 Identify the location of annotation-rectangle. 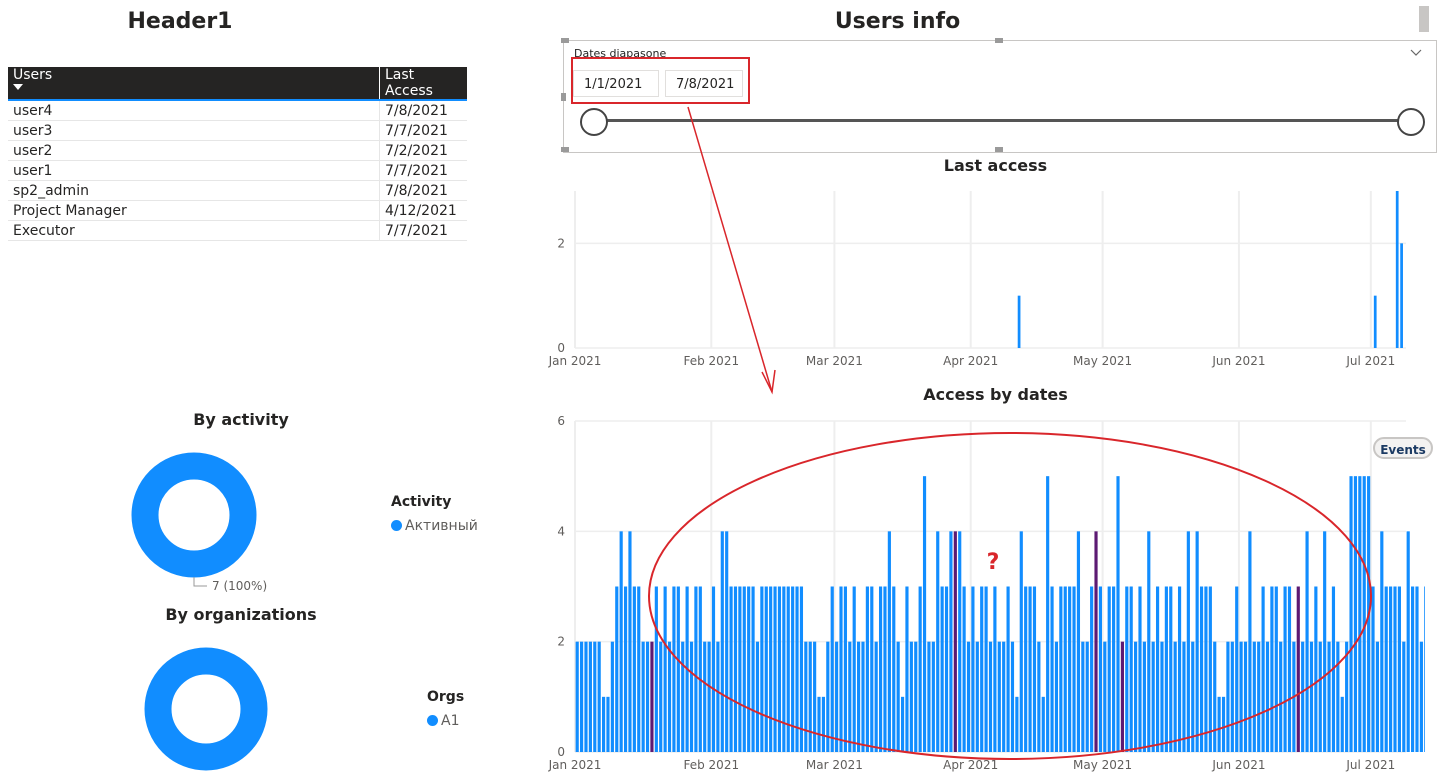
(660, 80).